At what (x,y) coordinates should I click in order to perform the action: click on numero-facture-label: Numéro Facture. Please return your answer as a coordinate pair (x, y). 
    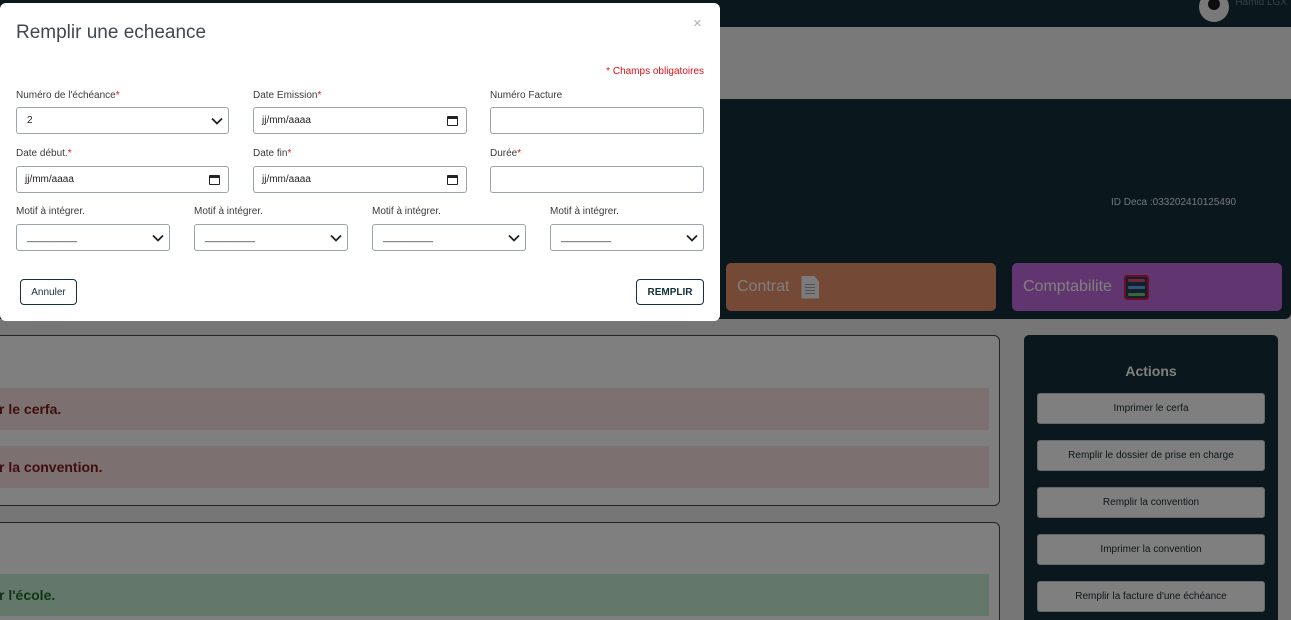
    Looking at the image, I should click on (526, 95).